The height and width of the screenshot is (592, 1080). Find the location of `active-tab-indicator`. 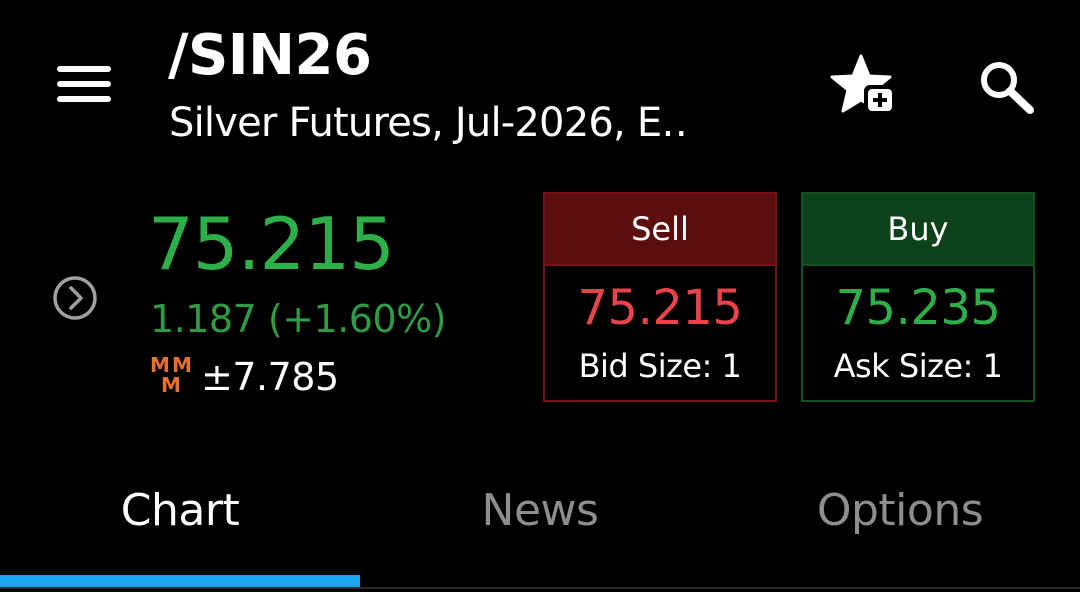

active-tab-indicator is located at coordinates (180, 581).